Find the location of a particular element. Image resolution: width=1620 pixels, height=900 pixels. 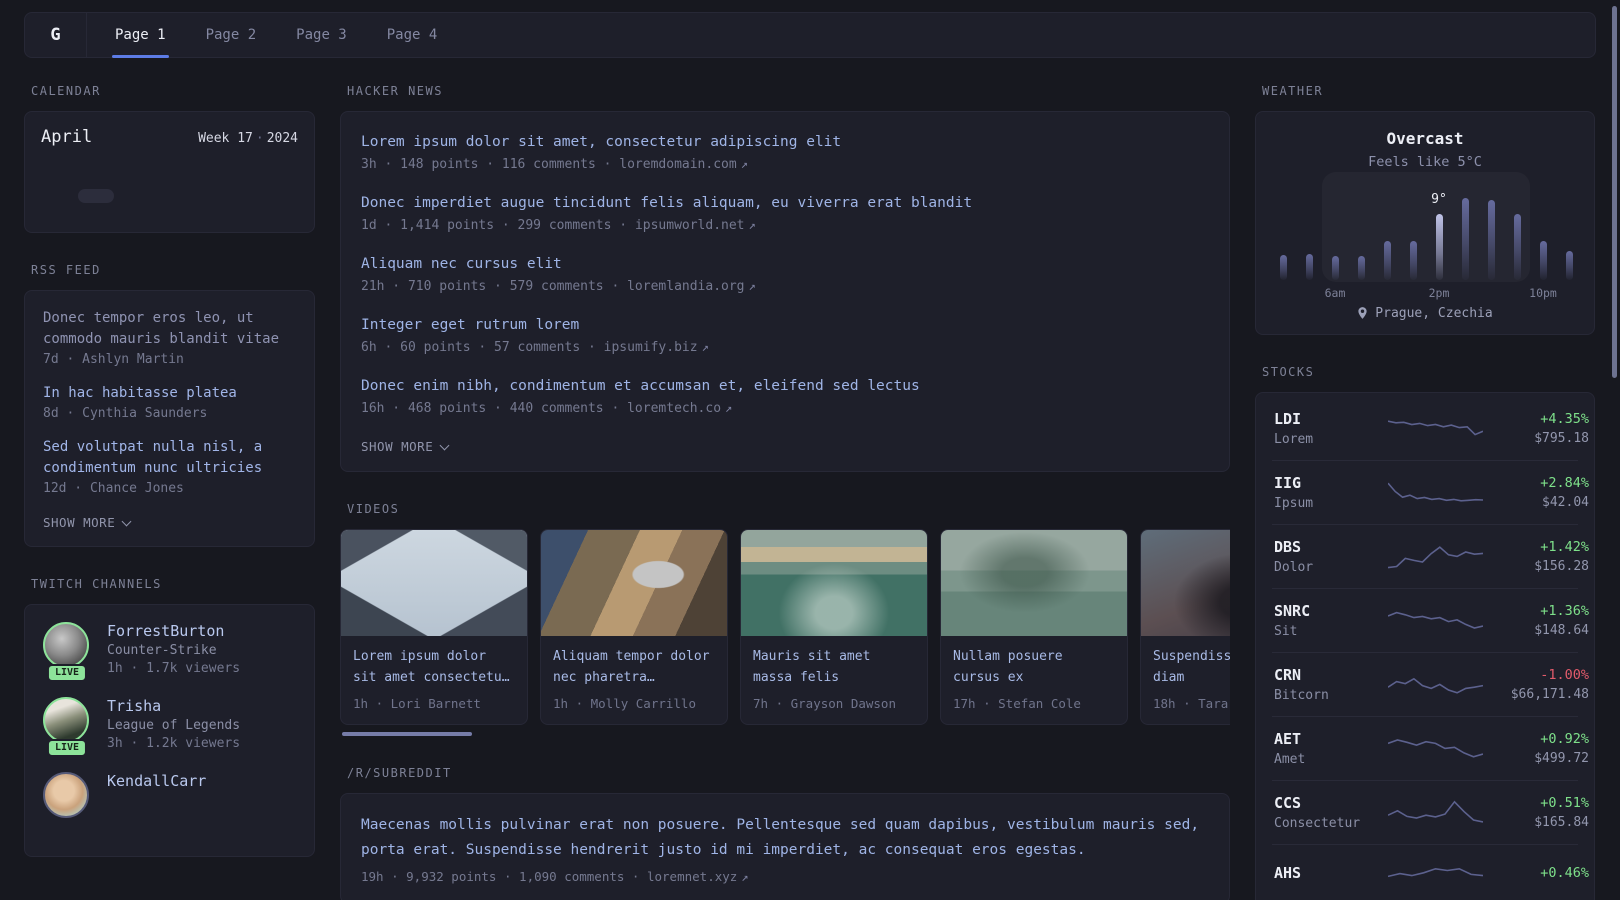

calendar-weekday-row is located at coordinates (169, 165).